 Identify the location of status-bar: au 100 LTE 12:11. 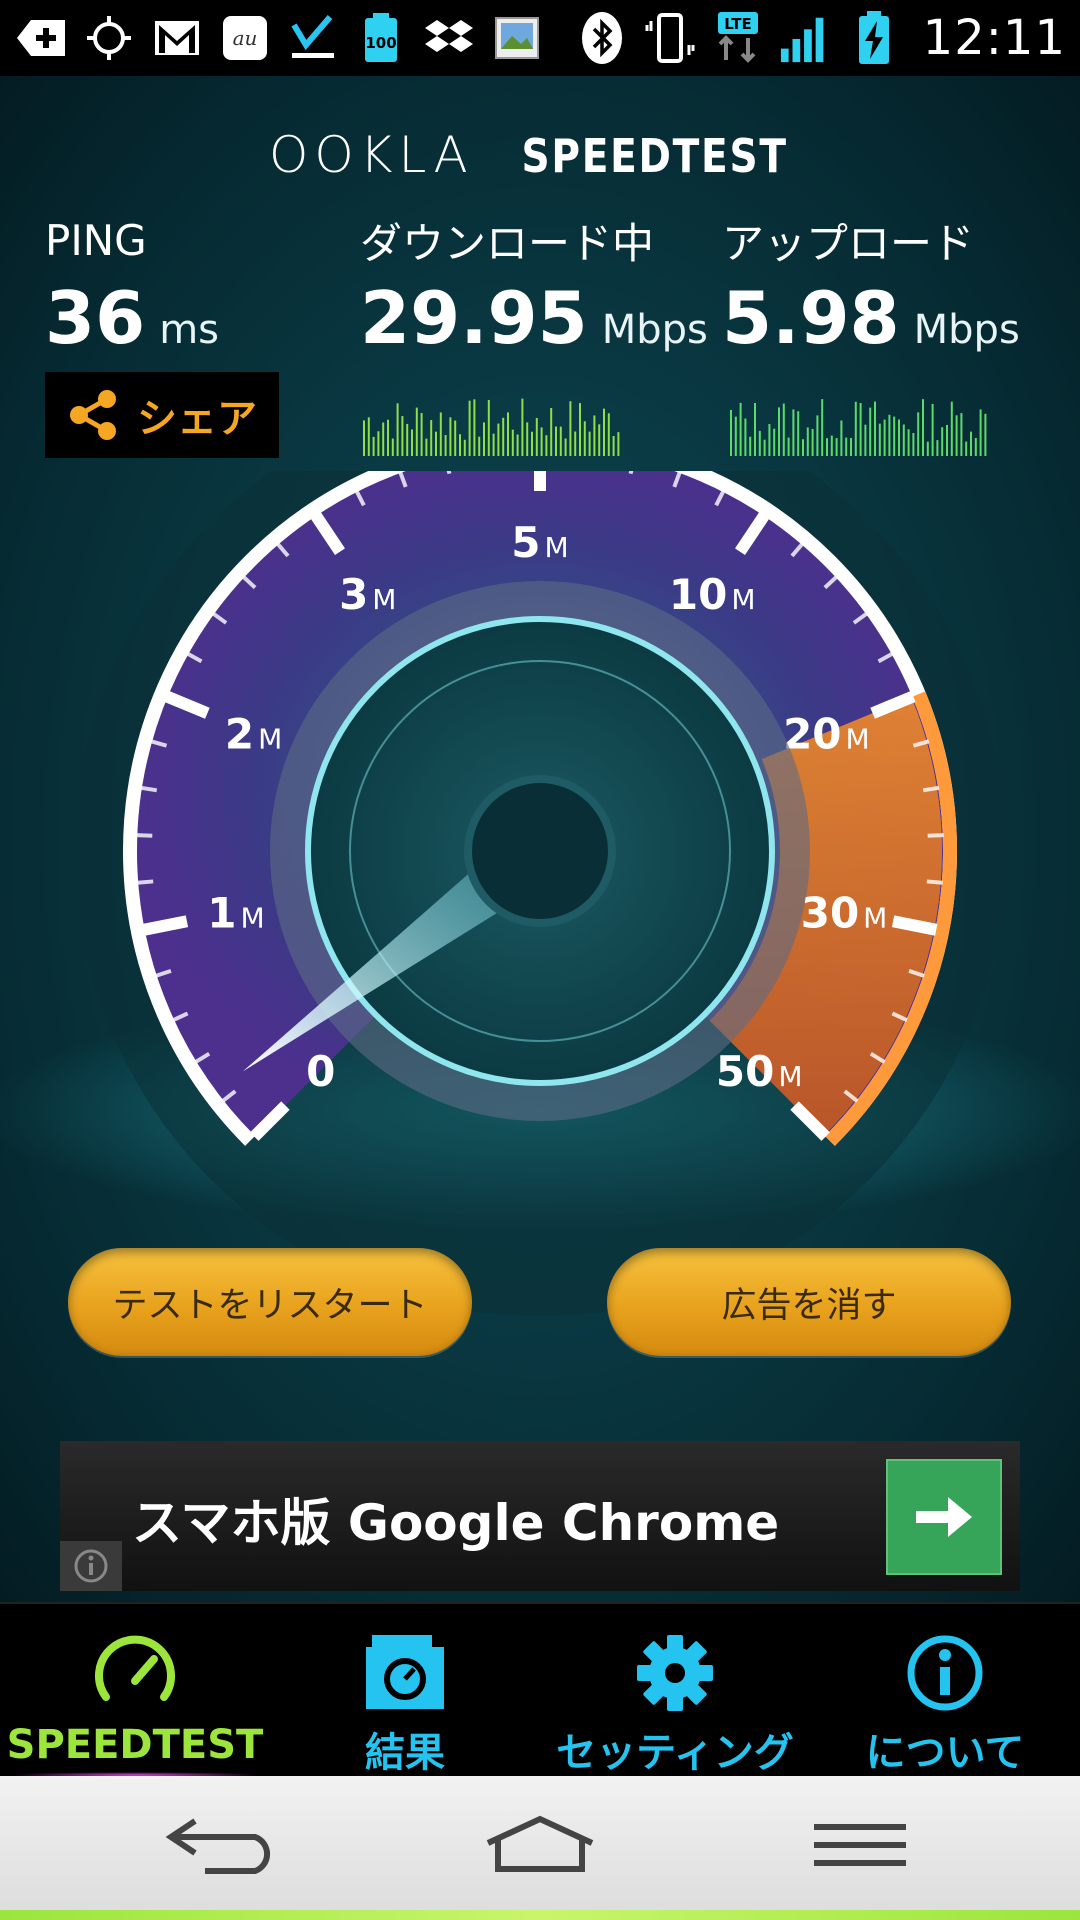
(540, 38).